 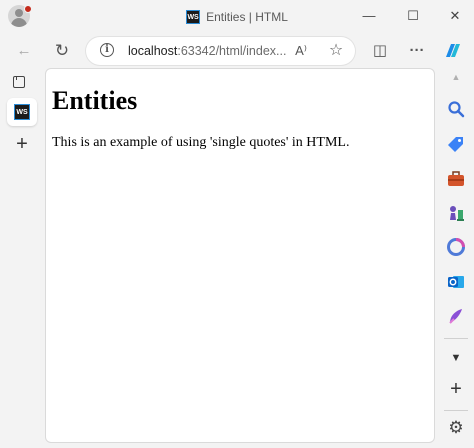 I want to click on split-screen-button: ◫, so click(x=380, y=51).